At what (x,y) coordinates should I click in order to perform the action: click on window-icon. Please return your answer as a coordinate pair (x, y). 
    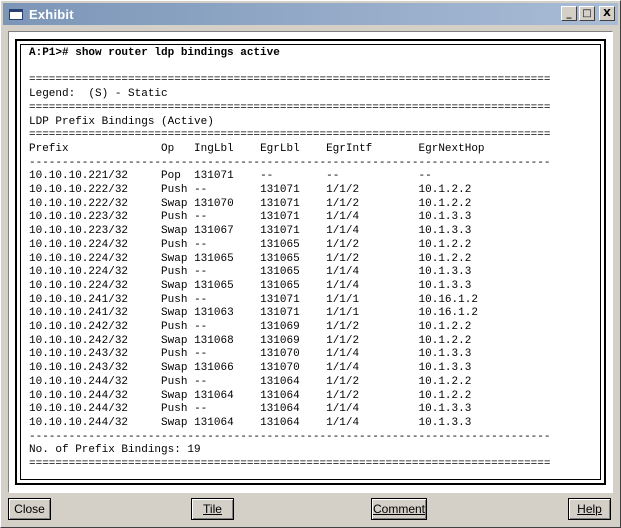
    Looking at the image, I should click on (16, 14).